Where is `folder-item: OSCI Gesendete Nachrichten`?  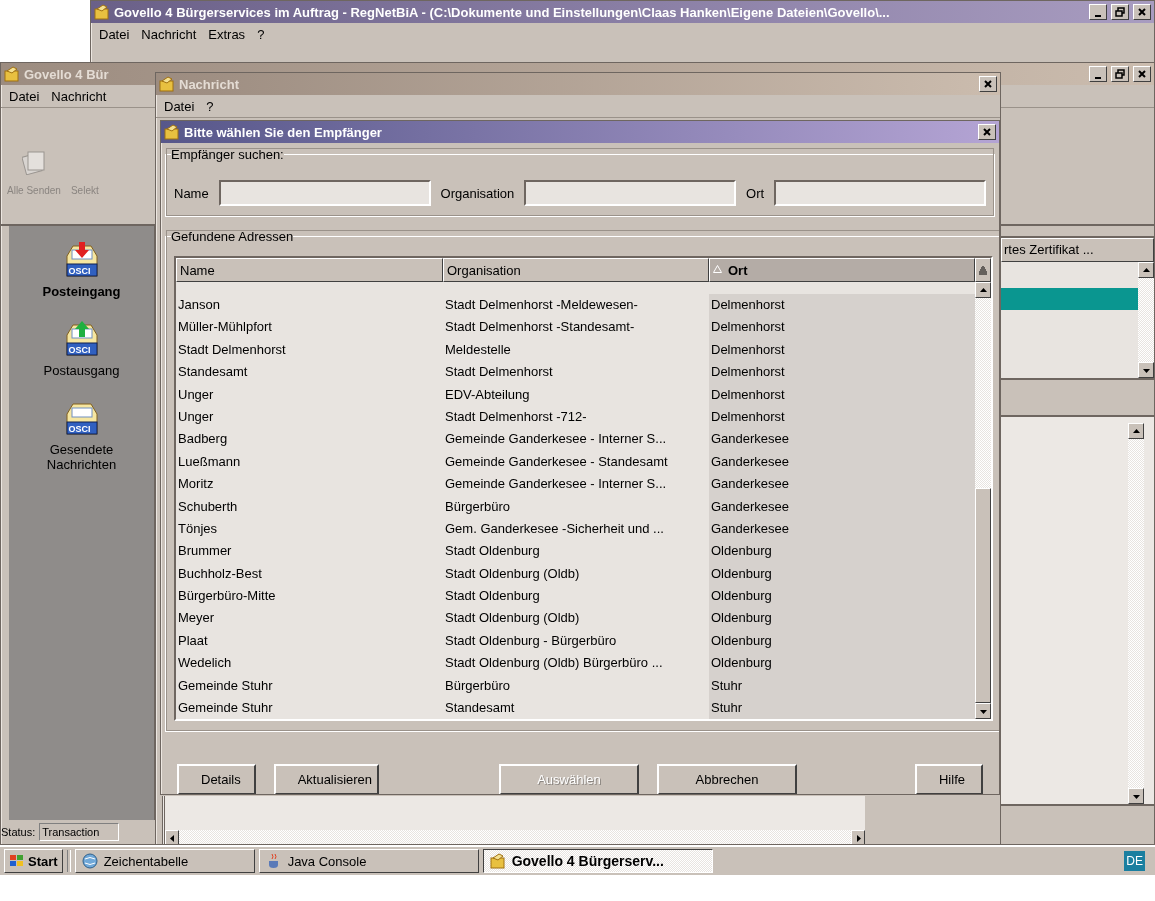 folder-item: OSCI Gesendete Nachrichten is located at coordinates (81, 436).